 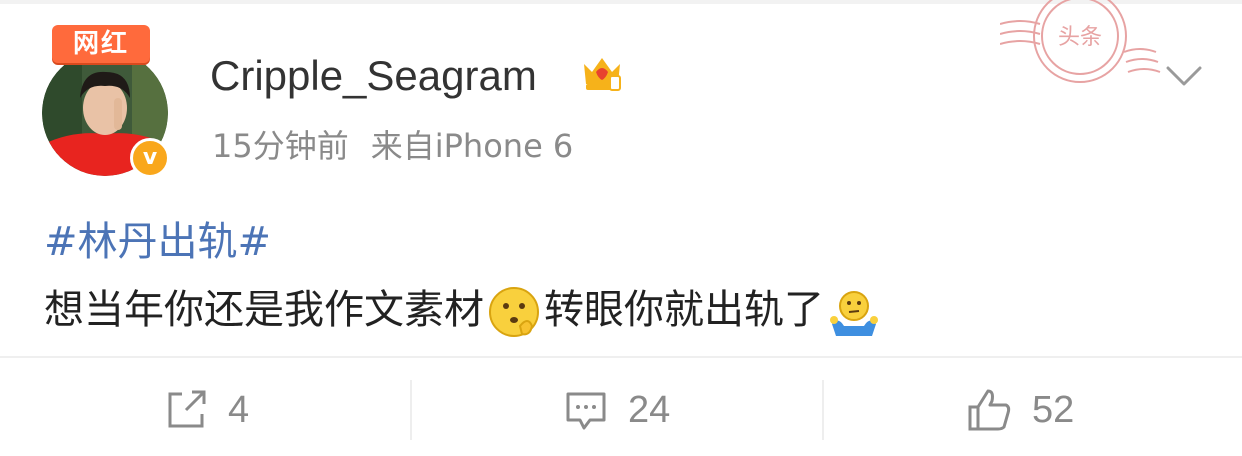 What do you see at coordinates (1184, 77) in the screenshot?
I see `chevron-down-icon` at bounding box center [1184, 77].